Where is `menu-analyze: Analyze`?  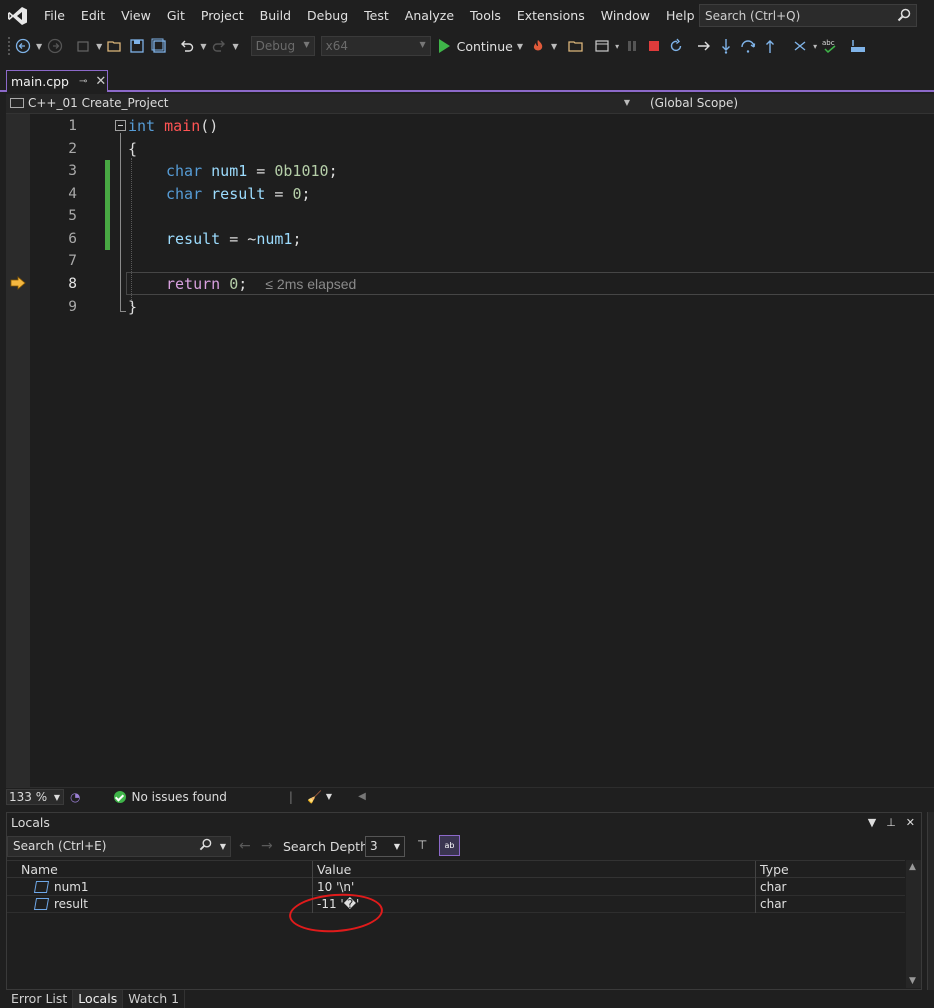 menu-analyze: Analyze is located at coordinates (429, 16).